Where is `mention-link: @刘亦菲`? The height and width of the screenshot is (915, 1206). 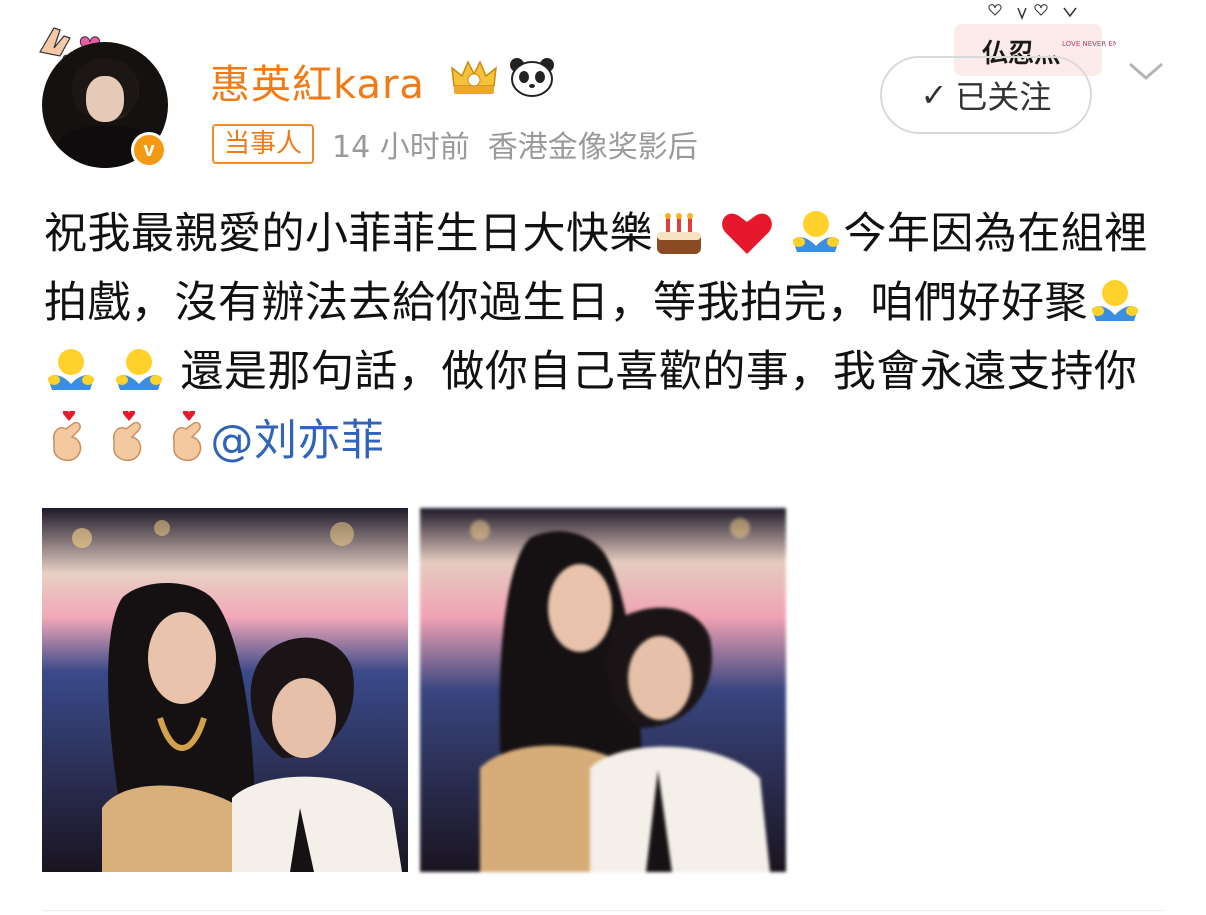 mention-link: @刘亦菲 is located at coordinates (297, 441).